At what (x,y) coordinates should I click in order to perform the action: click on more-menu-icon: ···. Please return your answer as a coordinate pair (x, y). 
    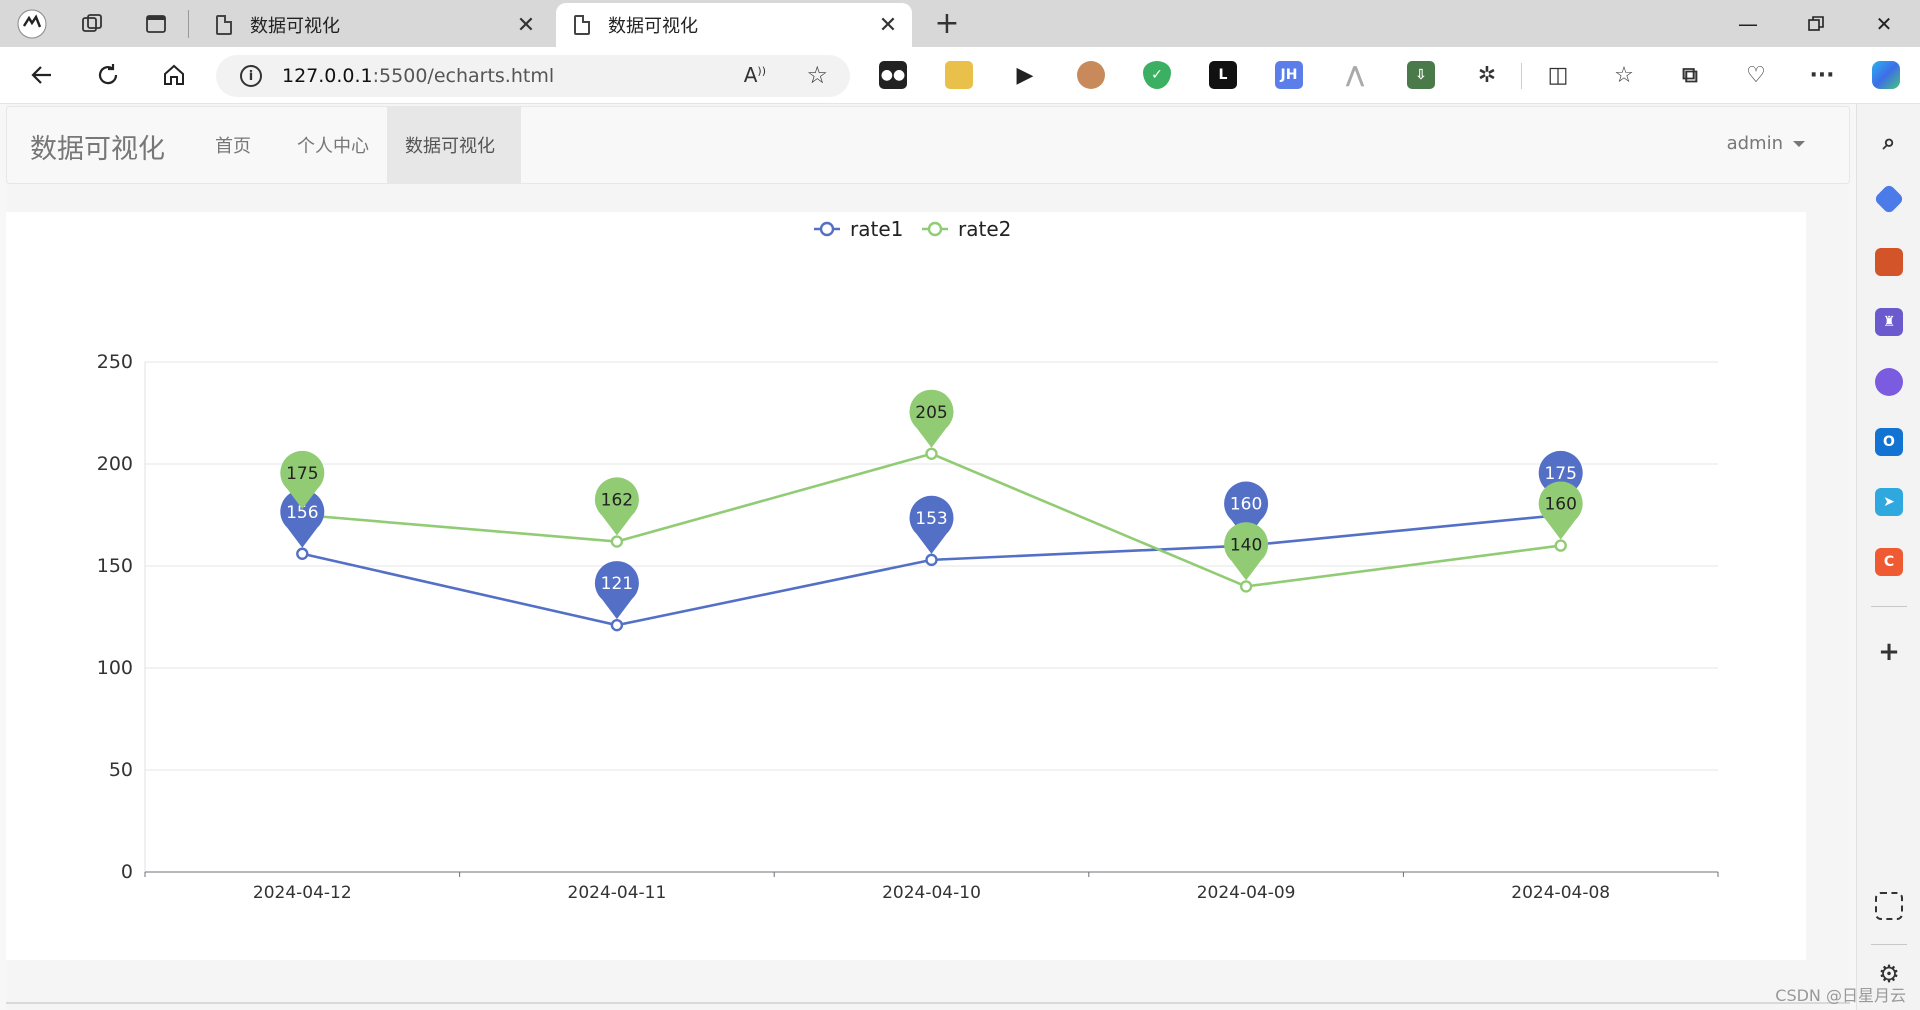
    Looking at the image, I should click on (1822, 75).